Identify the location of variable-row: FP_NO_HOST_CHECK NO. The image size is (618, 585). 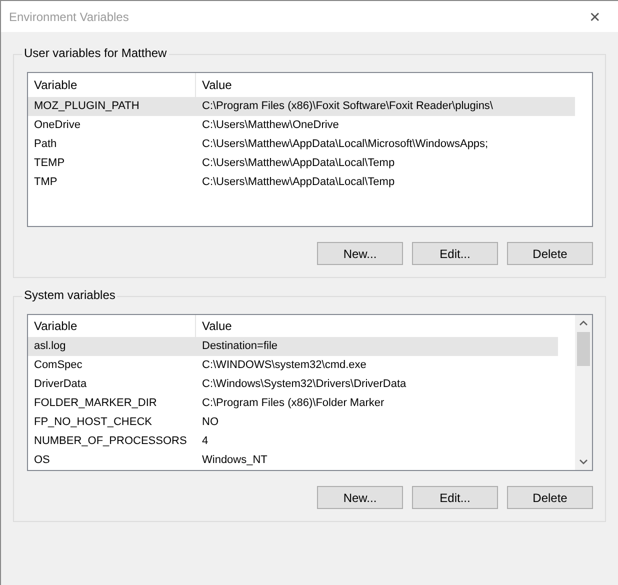
(293, 422).